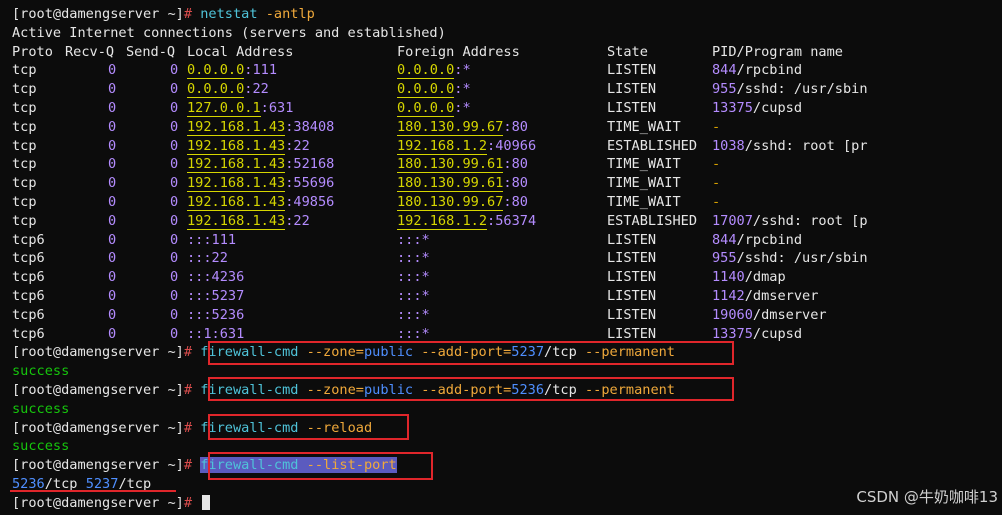 The width and height of the screenshot is (1002, 515). I want to click on program-name: /dmserver, so click(781, 296).